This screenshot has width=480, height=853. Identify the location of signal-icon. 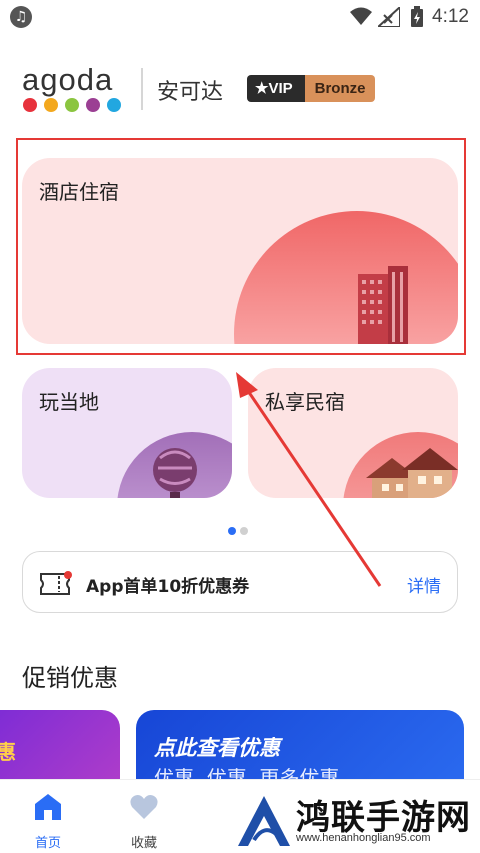
(389, 17).